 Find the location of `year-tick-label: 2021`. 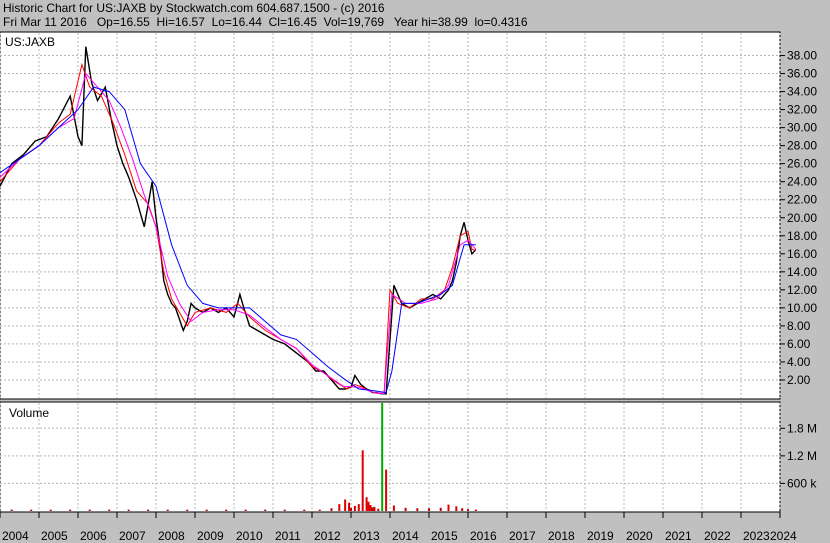

year-tick-label: 2021 is located at coordinates (678, 536).